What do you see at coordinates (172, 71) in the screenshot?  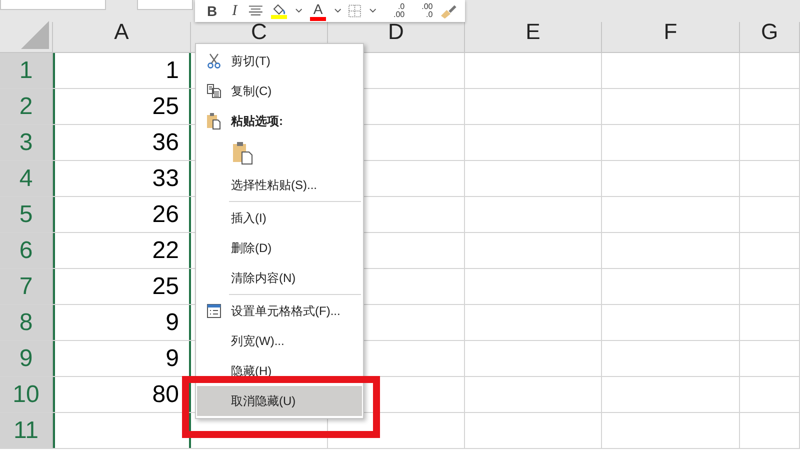 I see `cell-value: 1` at bounding box center [172, 71].